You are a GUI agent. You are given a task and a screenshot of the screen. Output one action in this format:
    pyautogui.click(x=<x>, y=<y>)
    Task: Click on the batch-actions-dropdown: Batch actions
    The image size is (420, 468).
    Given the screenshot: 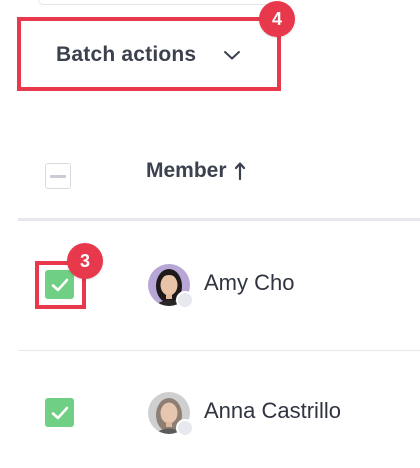 What is the action you would take?
    pyautogui.click(x=151, y=55)
    